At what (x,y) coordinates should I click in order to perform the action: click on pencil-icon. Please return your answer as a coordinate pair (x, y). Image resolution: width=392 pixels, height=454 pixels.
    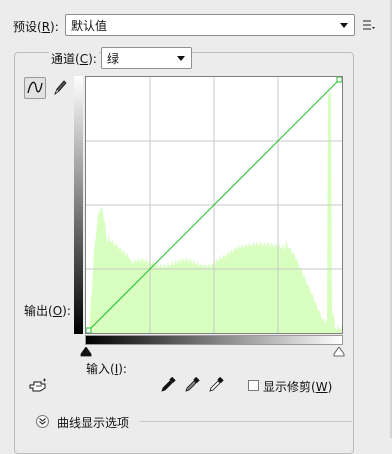
    Looking at the image, I should click on (60, 88).